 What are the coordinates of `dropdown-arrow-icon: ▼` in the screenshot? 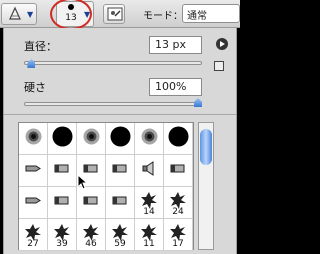 It's located at (30, 14).